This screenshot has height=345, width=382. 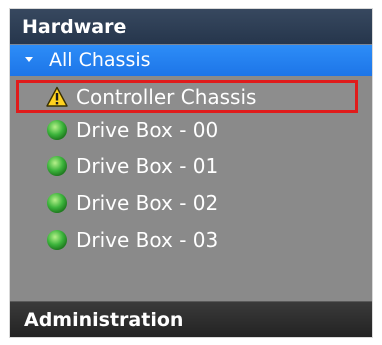 I want to click on tree-node-label: All Chassis, so click(x=100, y=60).